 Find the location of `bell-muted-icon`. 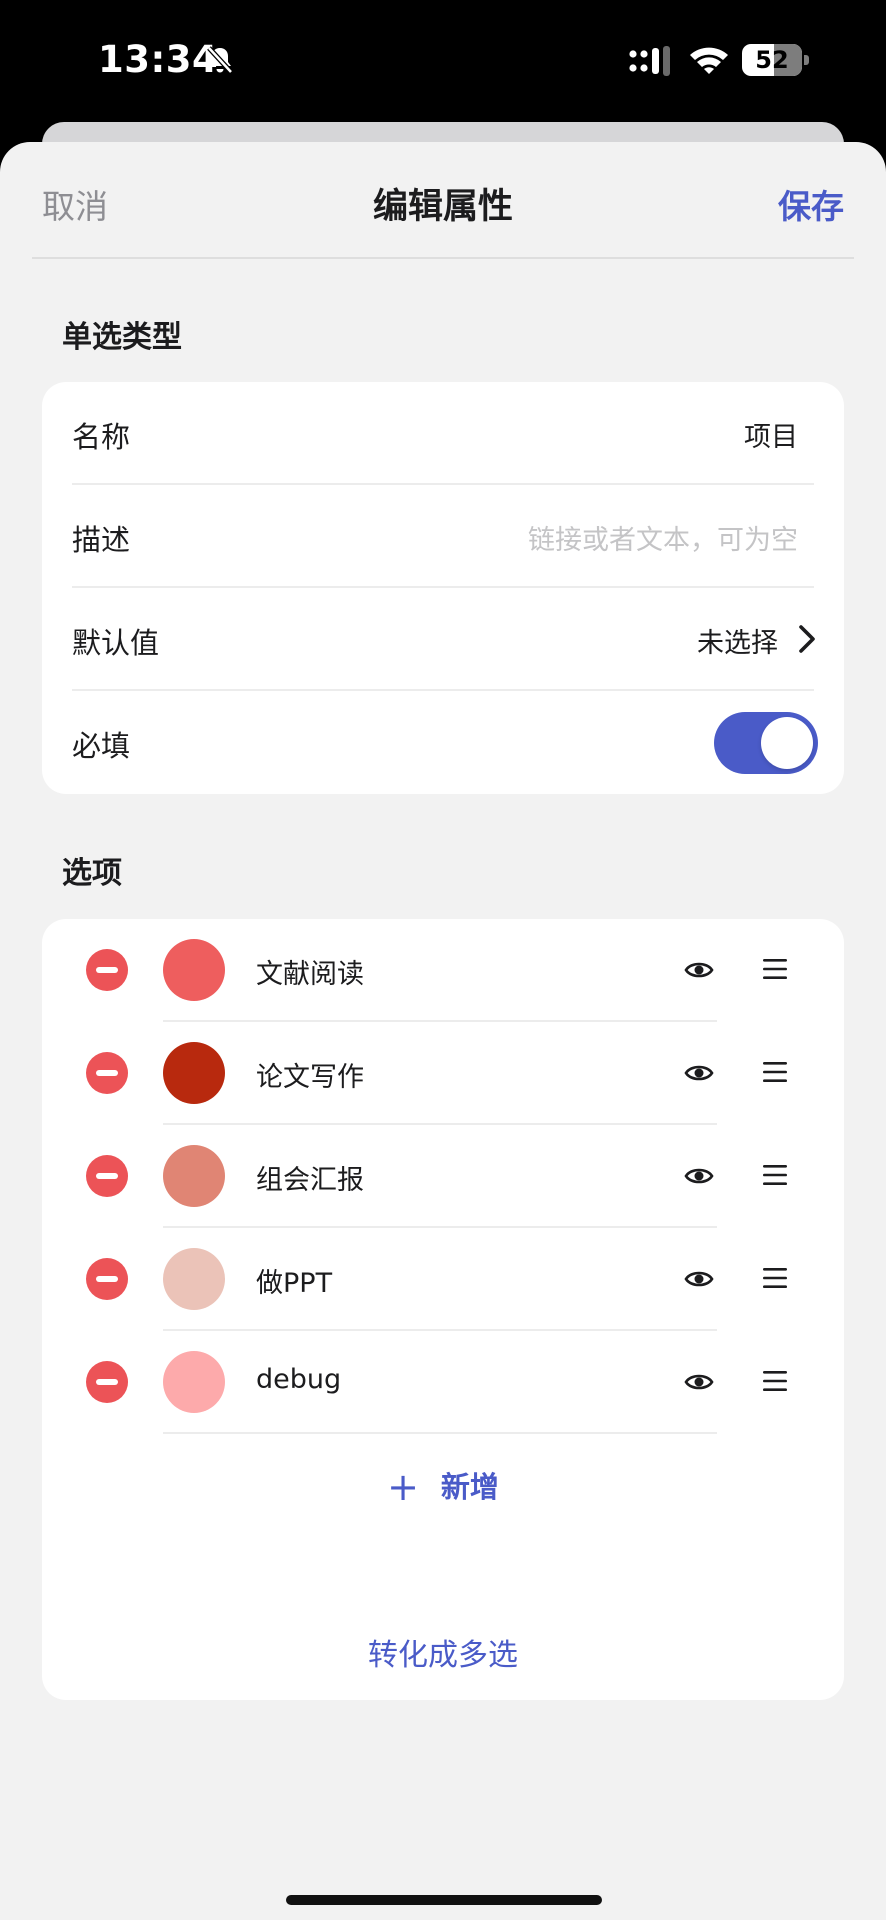

bell-muted-icon is located at coordinates (220, 60).